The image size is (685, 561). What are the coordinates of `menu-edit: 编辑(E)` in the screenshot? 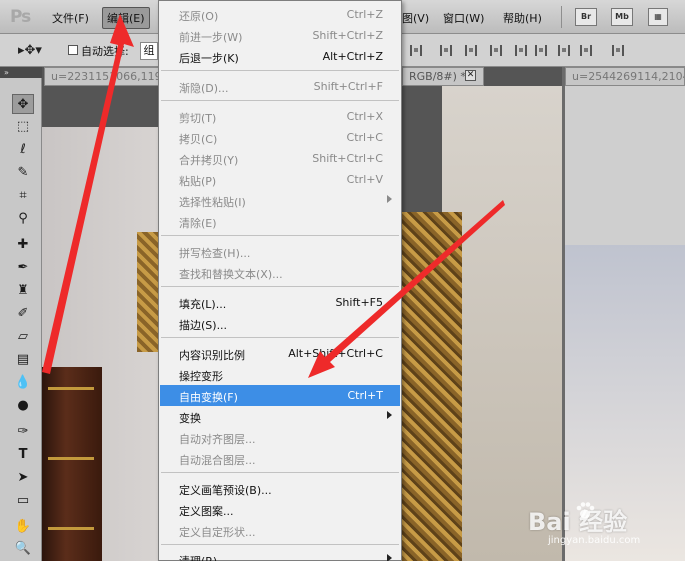 It's located at (126, 18).